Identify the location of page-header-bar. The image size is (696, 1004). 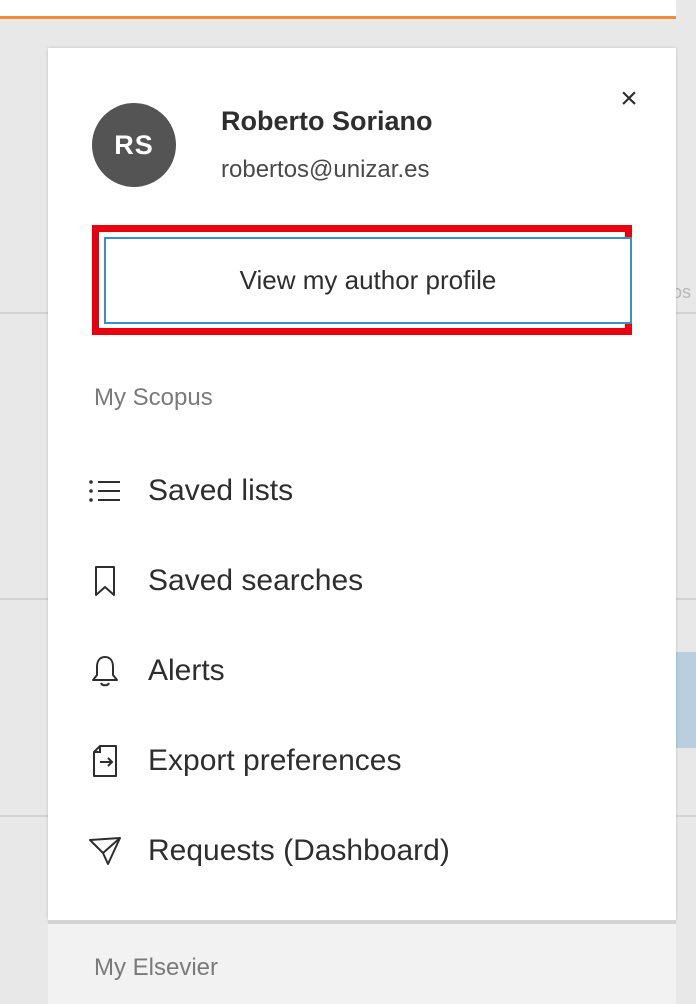
(342, 9).